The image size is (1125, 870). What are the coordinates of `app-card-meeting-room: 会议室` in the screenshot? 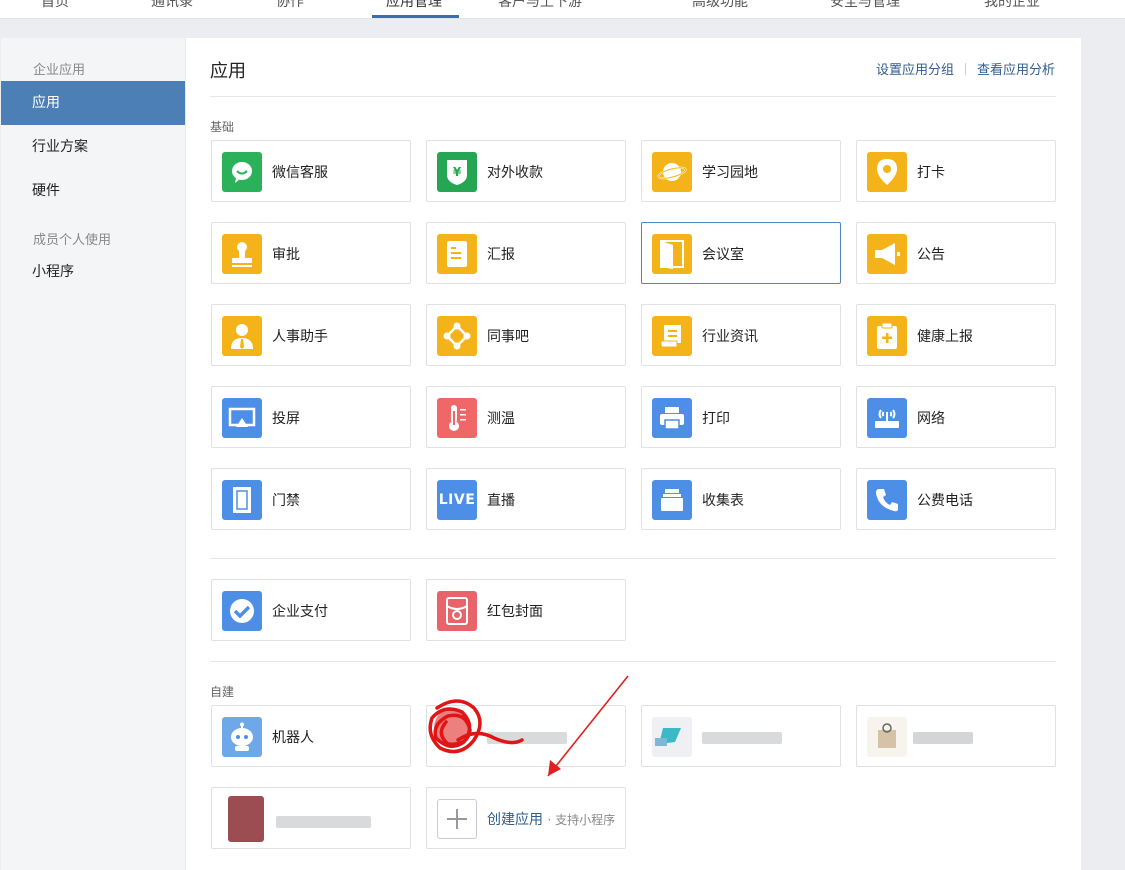 It's located at (741, 253).